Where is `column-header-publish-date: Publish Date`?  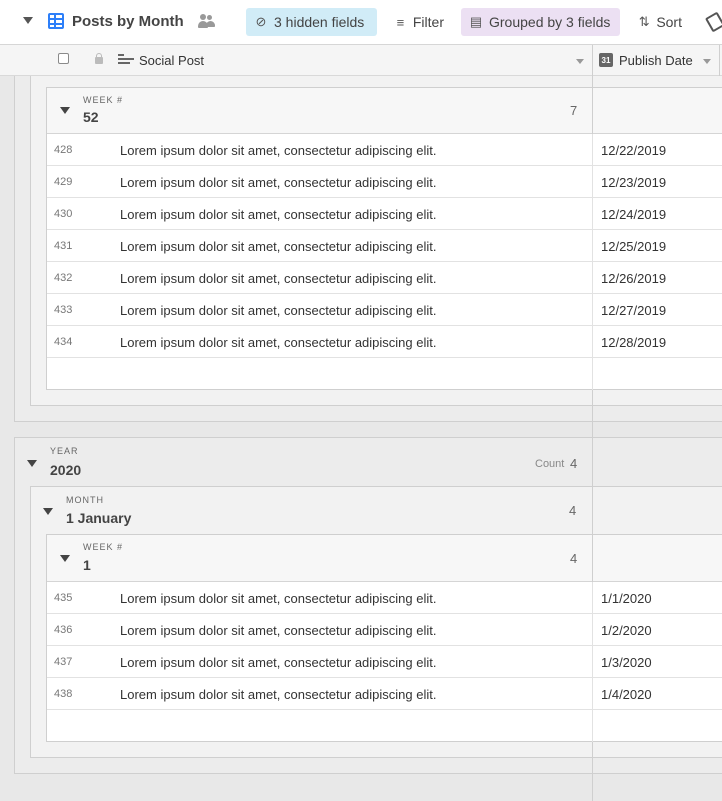 column-header-publish-date: Publish Date is located at coordinates (656, 60).